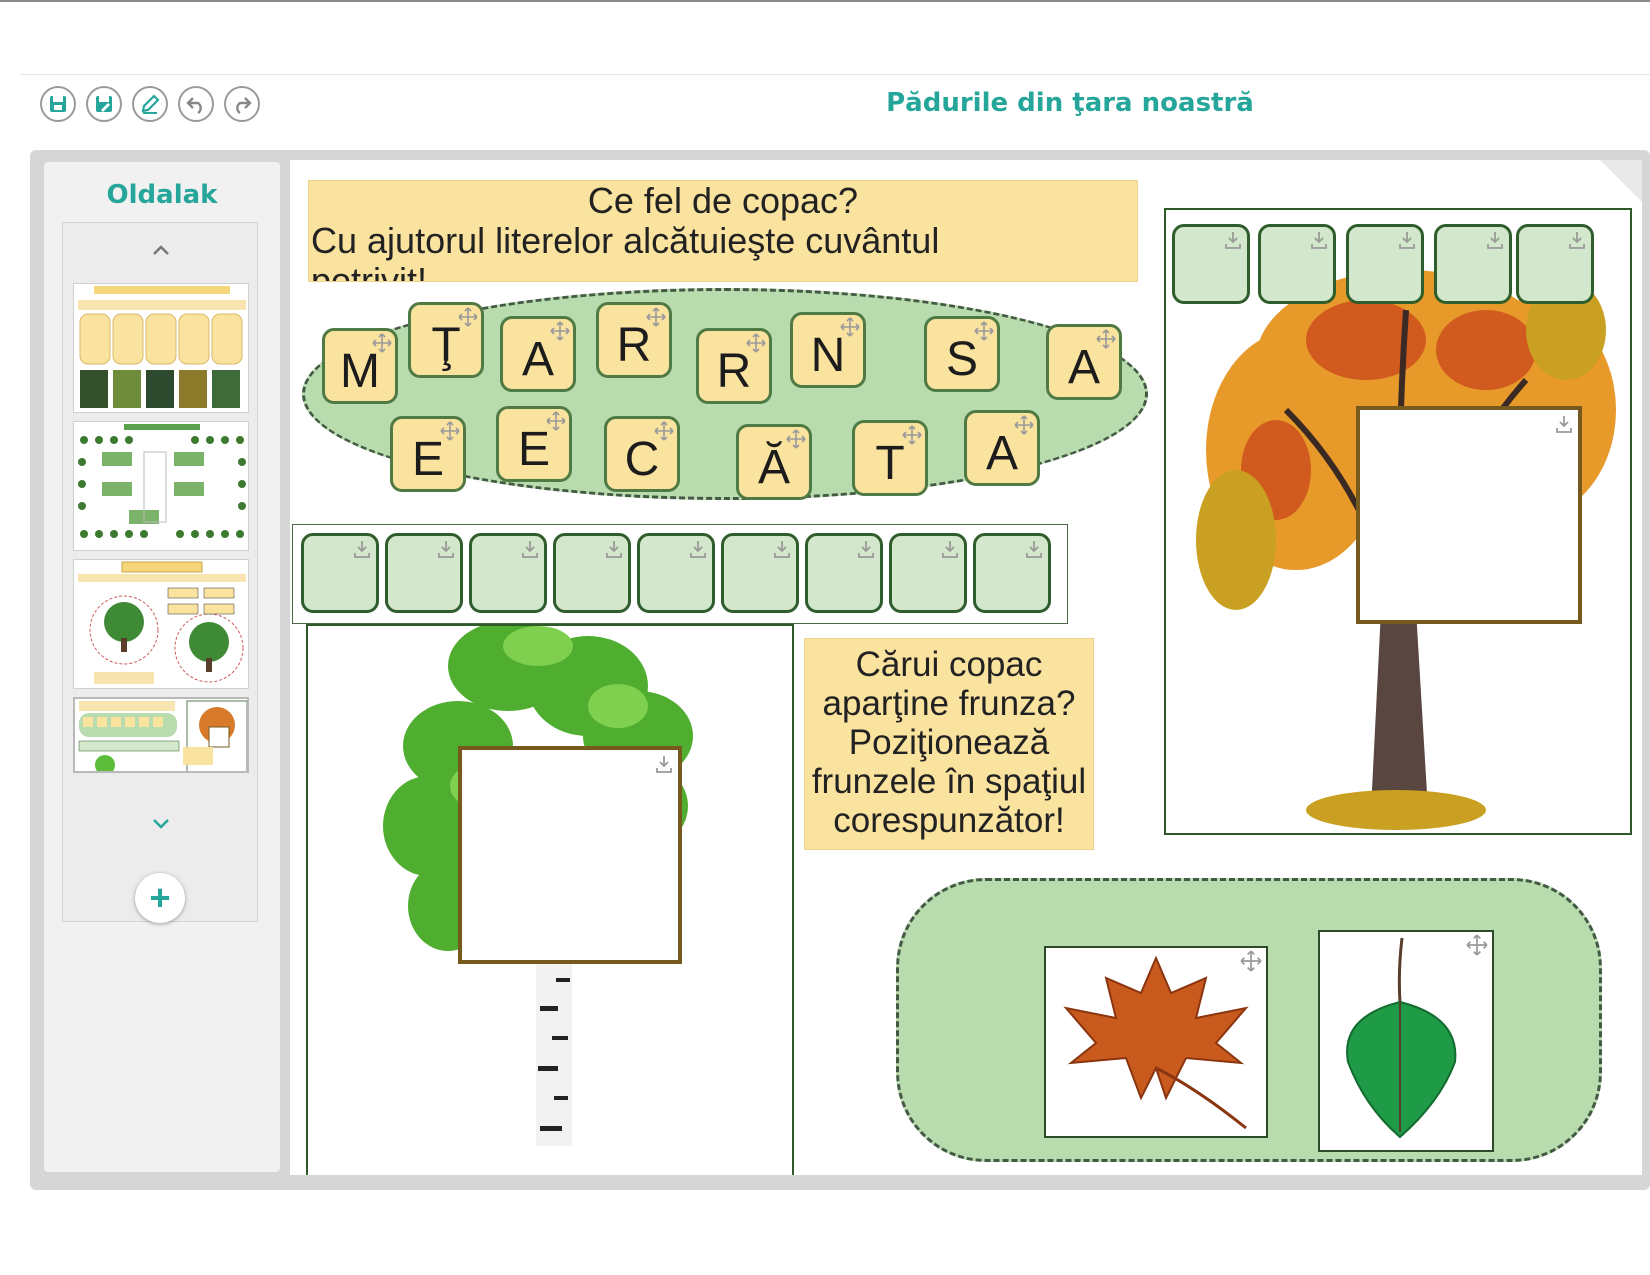 Image resolution: width=1650 pixels, height=1275 pixels. I want to click on maple-drop-zone, so click(1469, 515).